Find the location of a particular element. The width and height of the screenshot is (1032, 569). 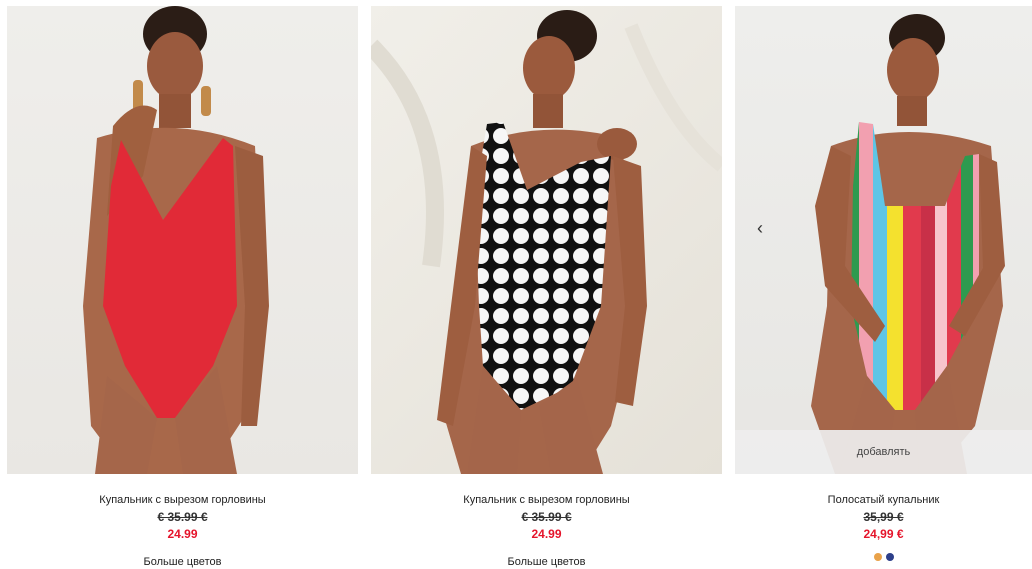

chevron-left-icon: ‹ is located at coordinates (760, 228).